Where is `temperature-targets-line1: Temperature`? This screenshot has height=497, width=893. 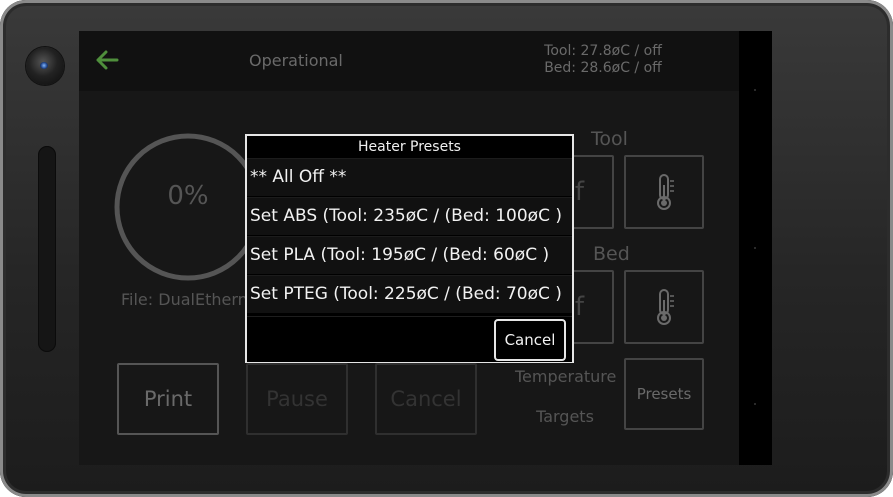
temperature-targets-line1: Temperature is located at coordinates (566, 376).